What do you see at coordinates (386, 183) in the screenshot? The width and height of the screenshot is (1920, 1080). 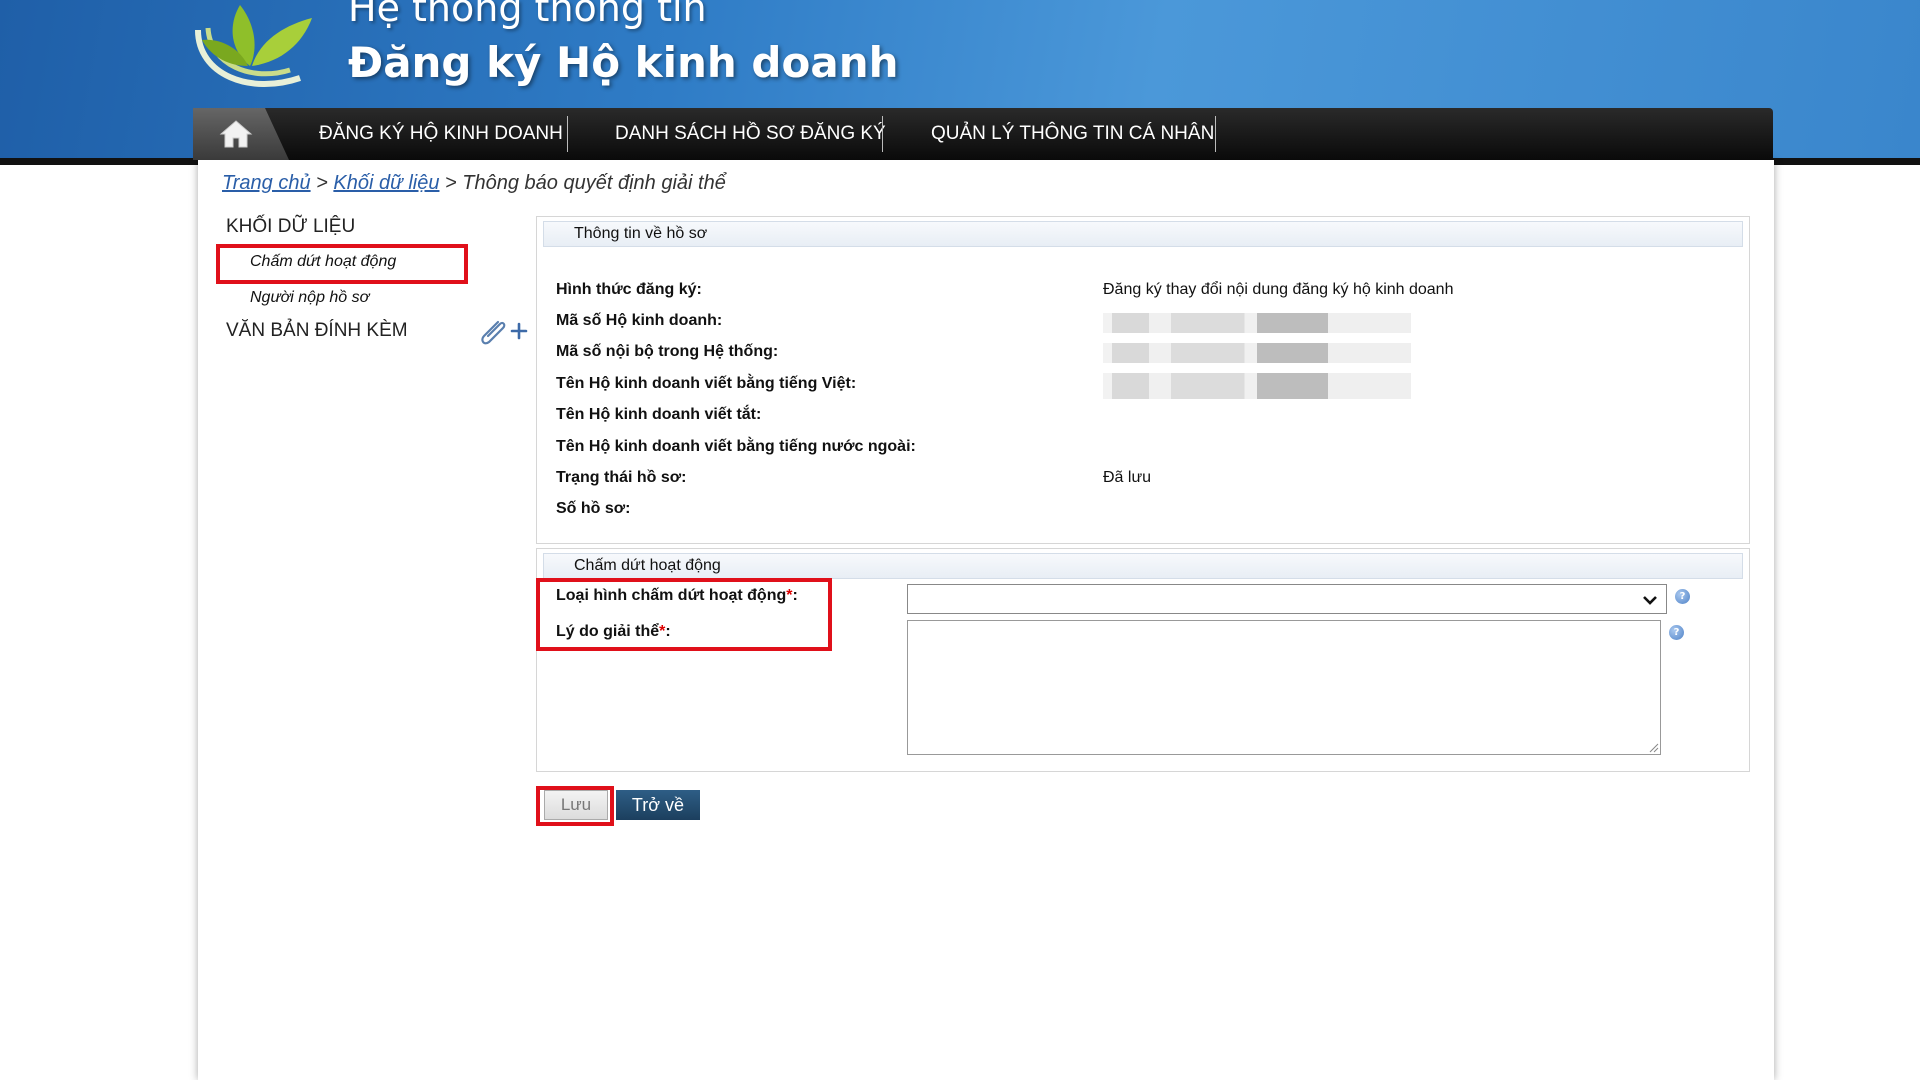 I see `breadcrumb-section-link: Khối dữ liệu` at bounding box center [386, 183].